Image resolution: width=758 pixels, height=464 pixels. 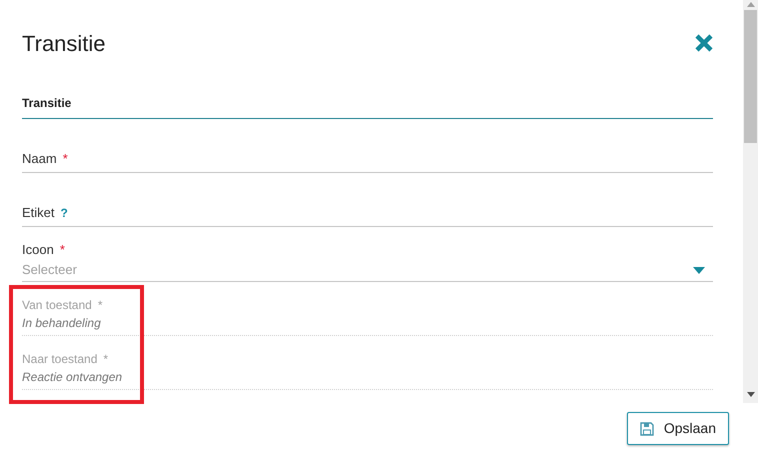 What do you see at coordinates (39, 159) in the screenshot?
I see `field-label: Naam` at bounding box center [39, 159].